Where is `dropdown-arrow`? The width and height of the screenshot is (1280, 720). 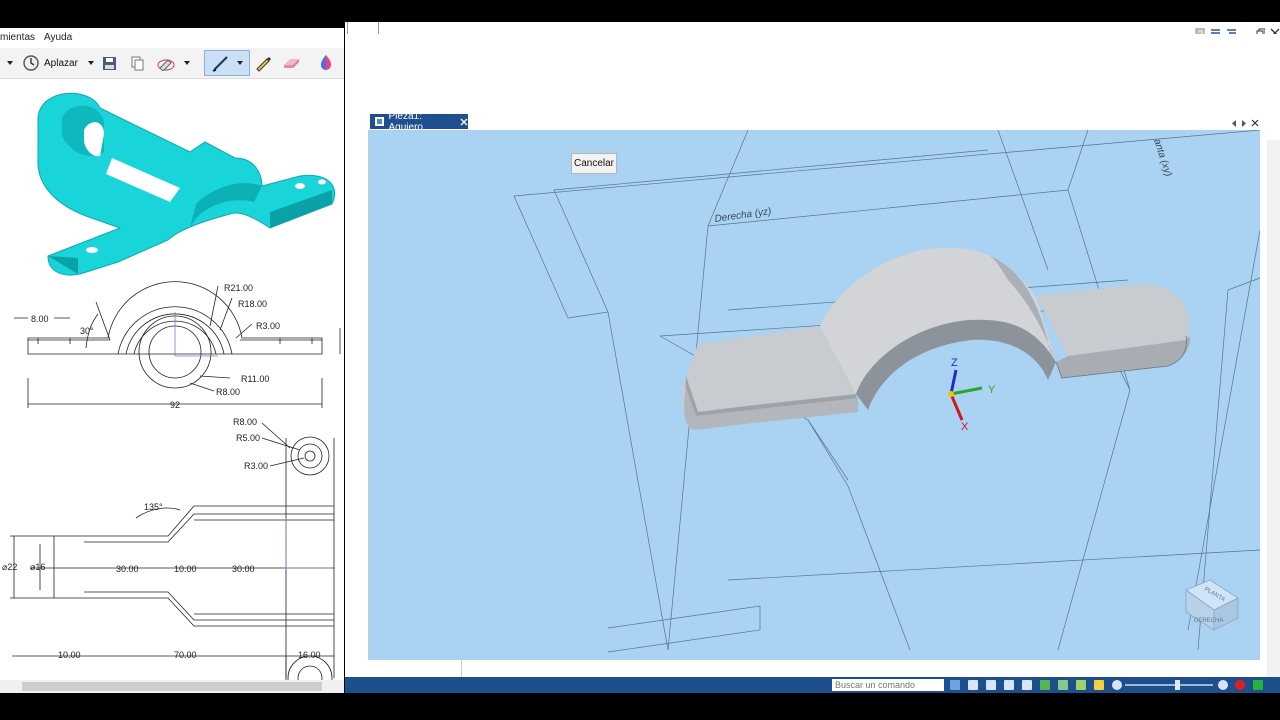 dropdown-arrow is located at coordinates (10, 63).